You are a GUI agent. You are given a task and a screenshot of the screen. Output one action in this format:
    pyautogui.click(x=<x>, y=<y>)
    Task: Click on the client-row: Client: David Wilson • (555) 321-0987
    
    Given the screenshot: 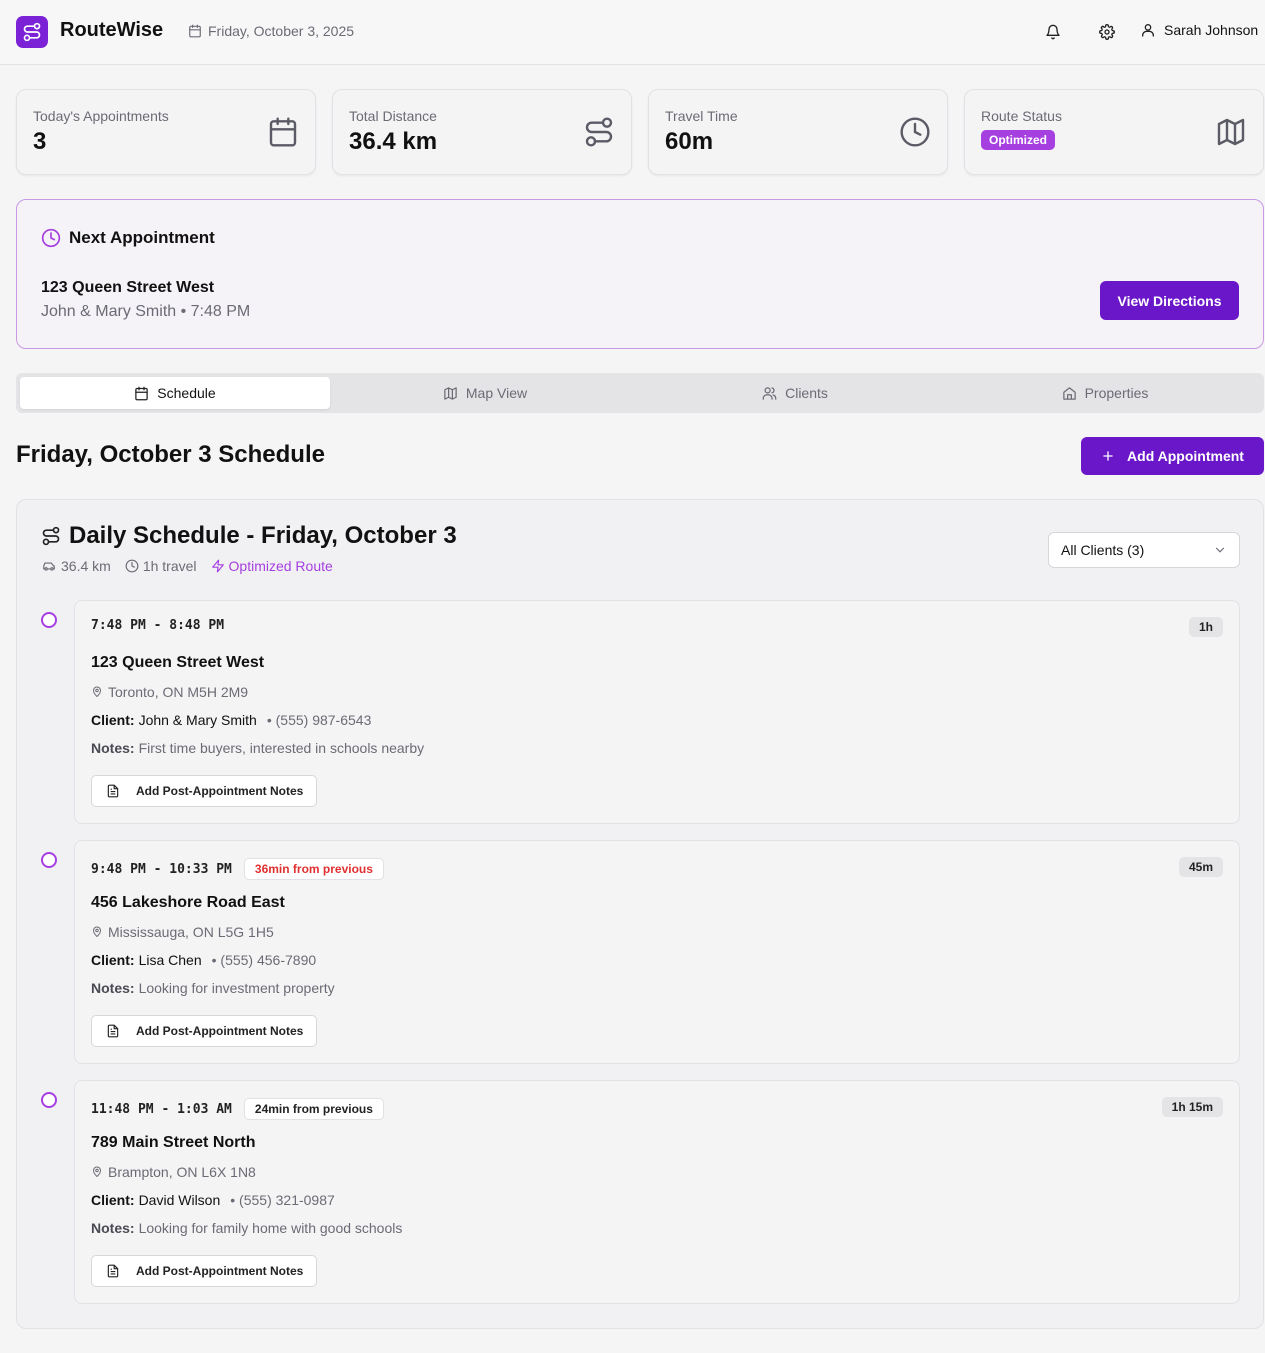 What is the action you would take?
    pyautogui.click(x=213, y=1200)
    